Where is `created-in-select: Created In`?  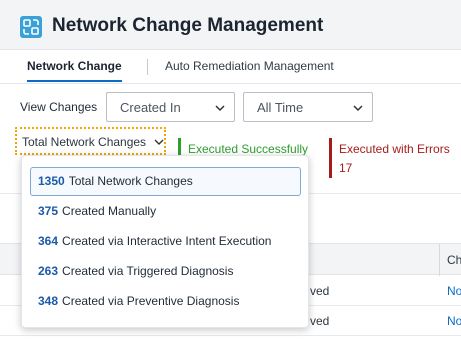 created-in-select: Created In is located at coordinates (170, 107).